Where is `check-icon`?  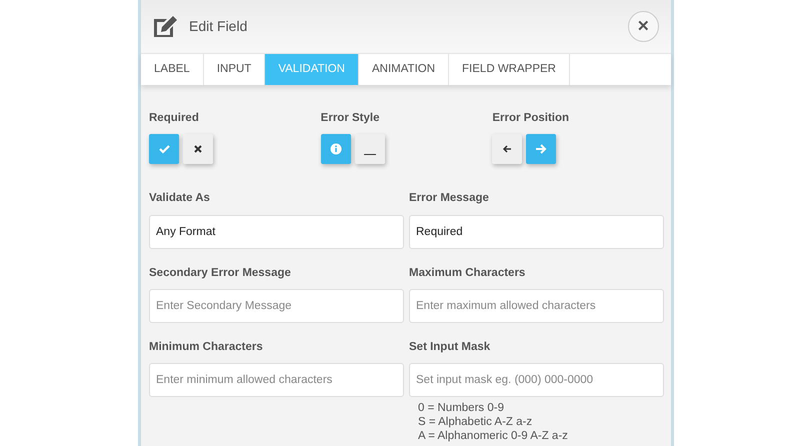
check-icon is located at coordinates (164, 149).